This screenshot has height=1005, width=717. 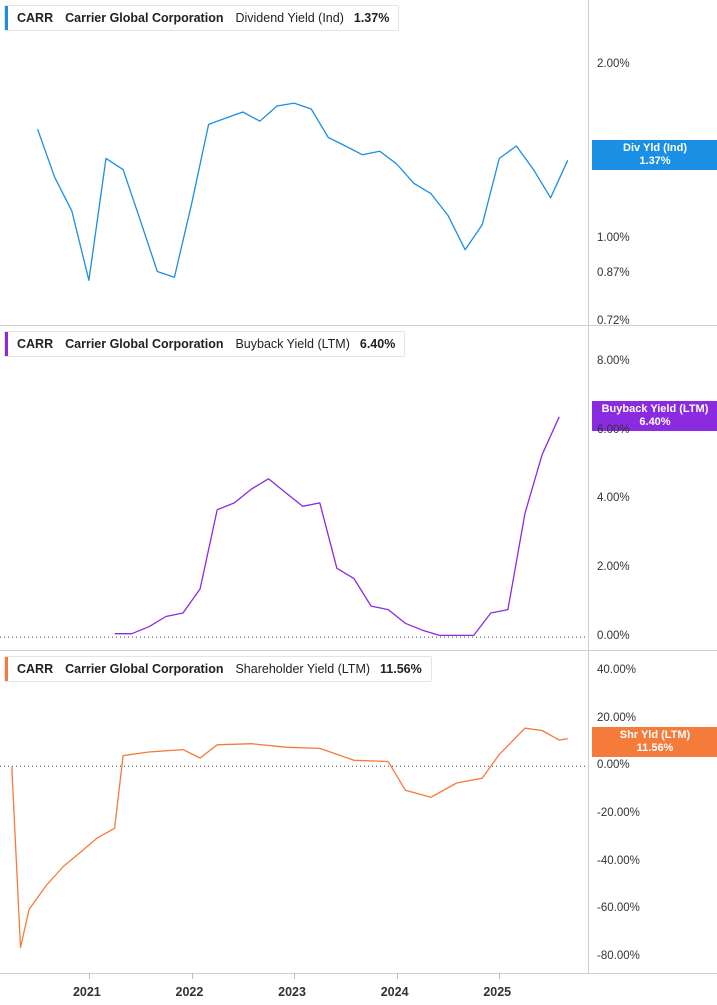 What do you see at coordinates (394, 992) in the screenshot?
I see `x-tick-label: 2024` at bounding box center [394, 992].